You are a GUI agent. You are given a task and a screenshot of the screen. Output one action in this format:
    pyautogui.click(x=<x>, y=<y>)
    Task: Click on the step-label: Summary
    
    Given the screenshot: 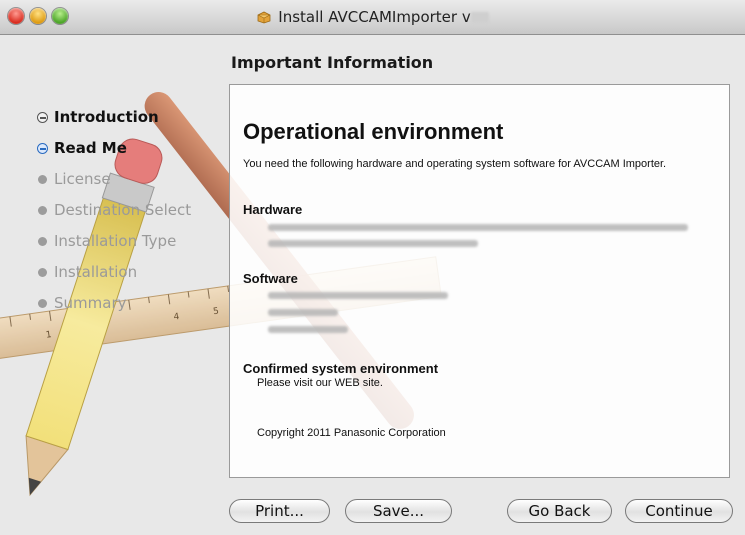 What is the action you would take?
    pyautogui.click(x=90, y=303)
    